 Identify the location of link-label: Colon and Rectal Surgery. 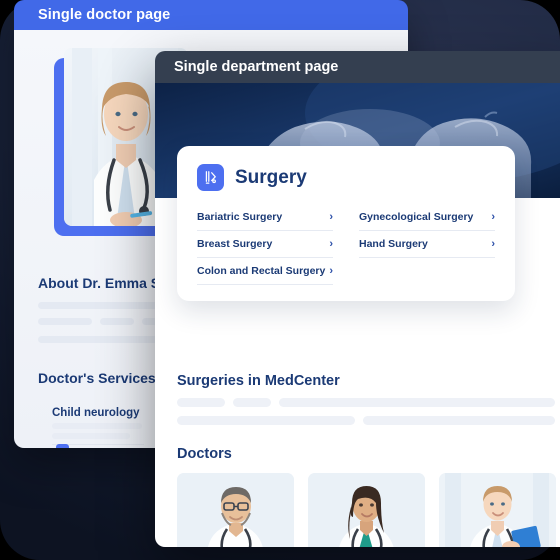
(261, 271).